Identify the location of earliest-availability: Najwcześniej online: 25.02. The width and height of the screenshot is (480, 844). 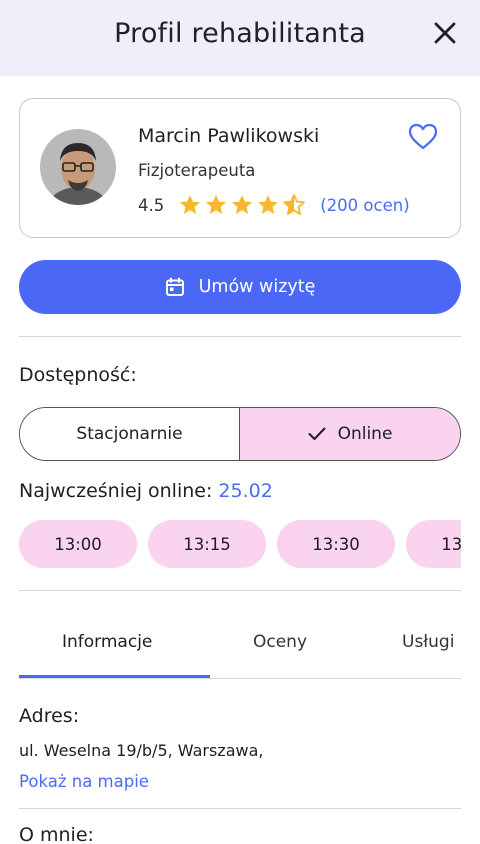
(146, 491).